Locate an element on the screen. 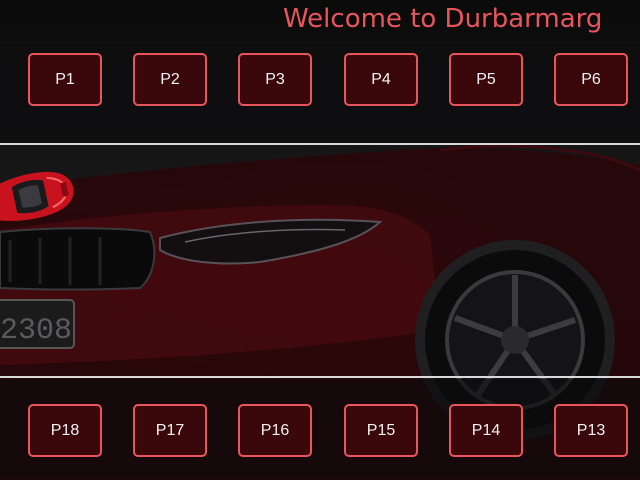  header-bar: Welcome to Durbarmarg is located at coordinates (320, 21).